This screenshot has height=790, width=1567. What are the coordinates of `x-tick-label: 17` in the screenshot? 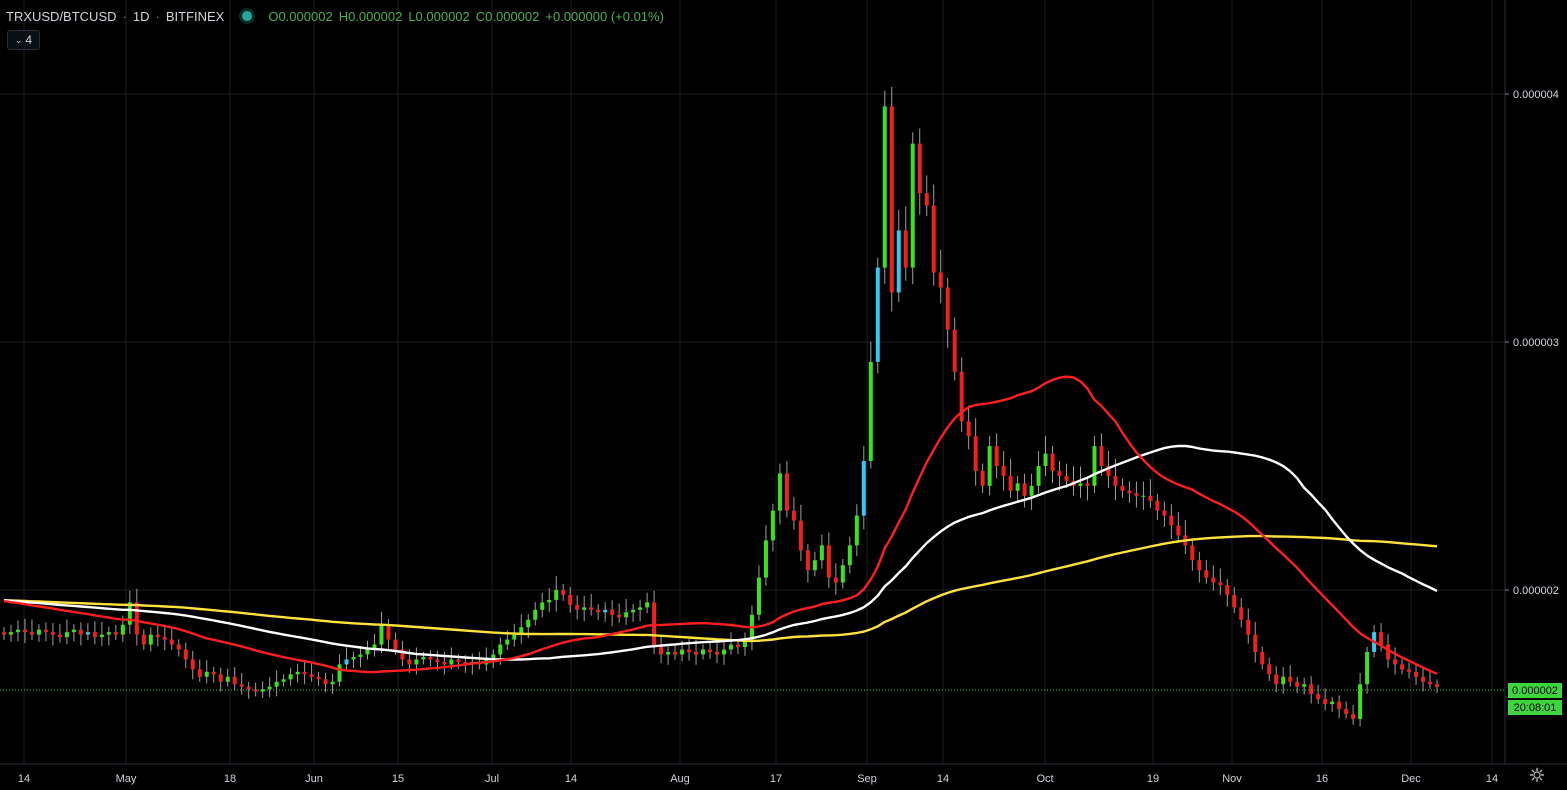 It's located at (776, 779).